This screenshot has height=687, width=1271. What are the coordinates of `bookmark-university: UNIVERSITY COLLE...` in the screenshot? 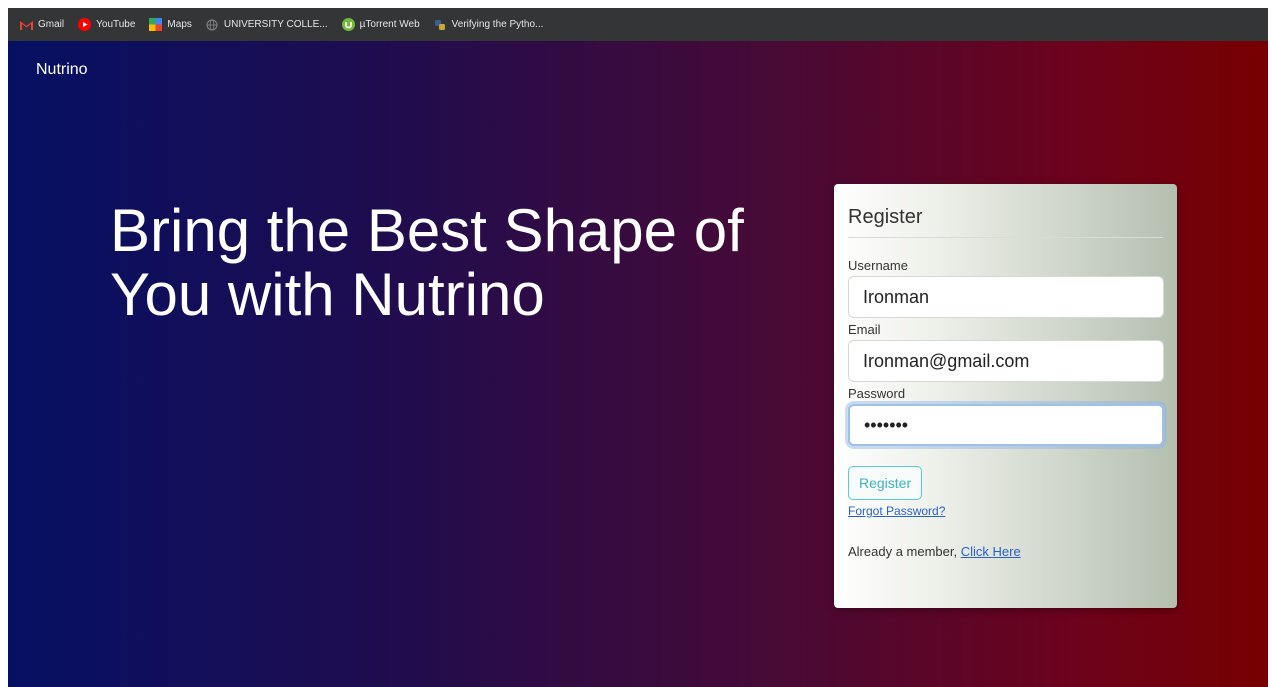 It's located at (267, 24).